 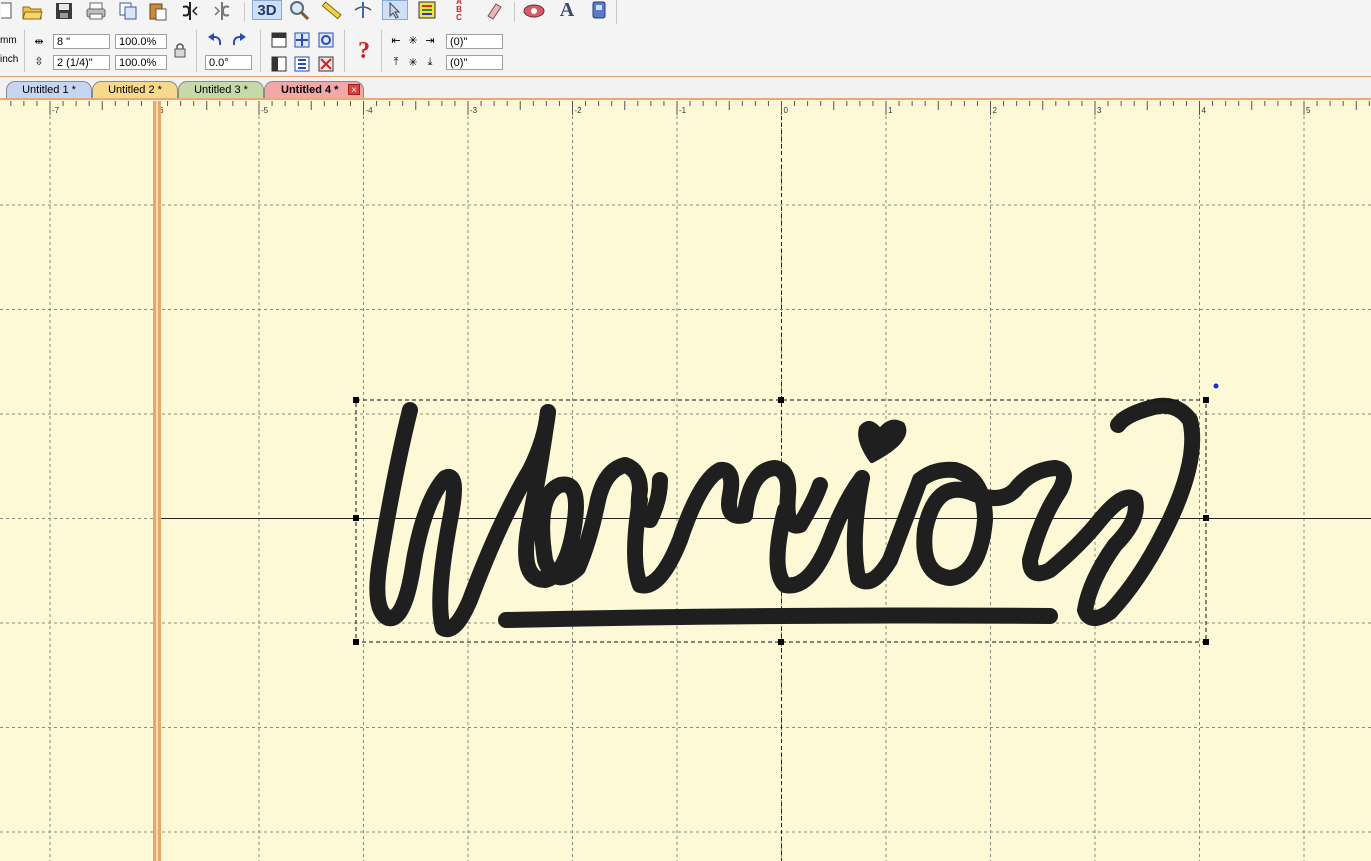 I want to click on handle-top-center, so click(x=781, y=400).